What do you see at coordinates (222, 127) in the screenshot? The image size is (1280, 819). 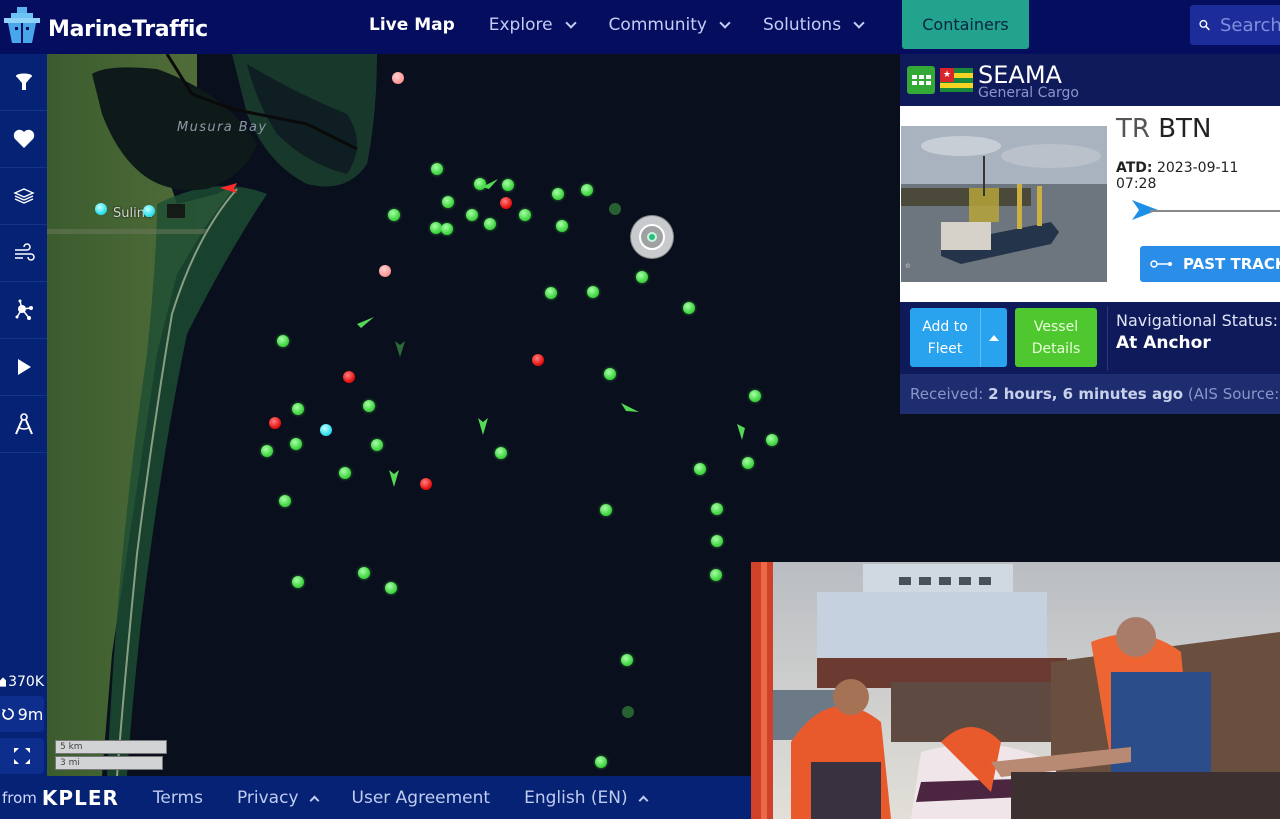 I see `map-label-bay: Musura Bay` at bounding box center [222, 127].